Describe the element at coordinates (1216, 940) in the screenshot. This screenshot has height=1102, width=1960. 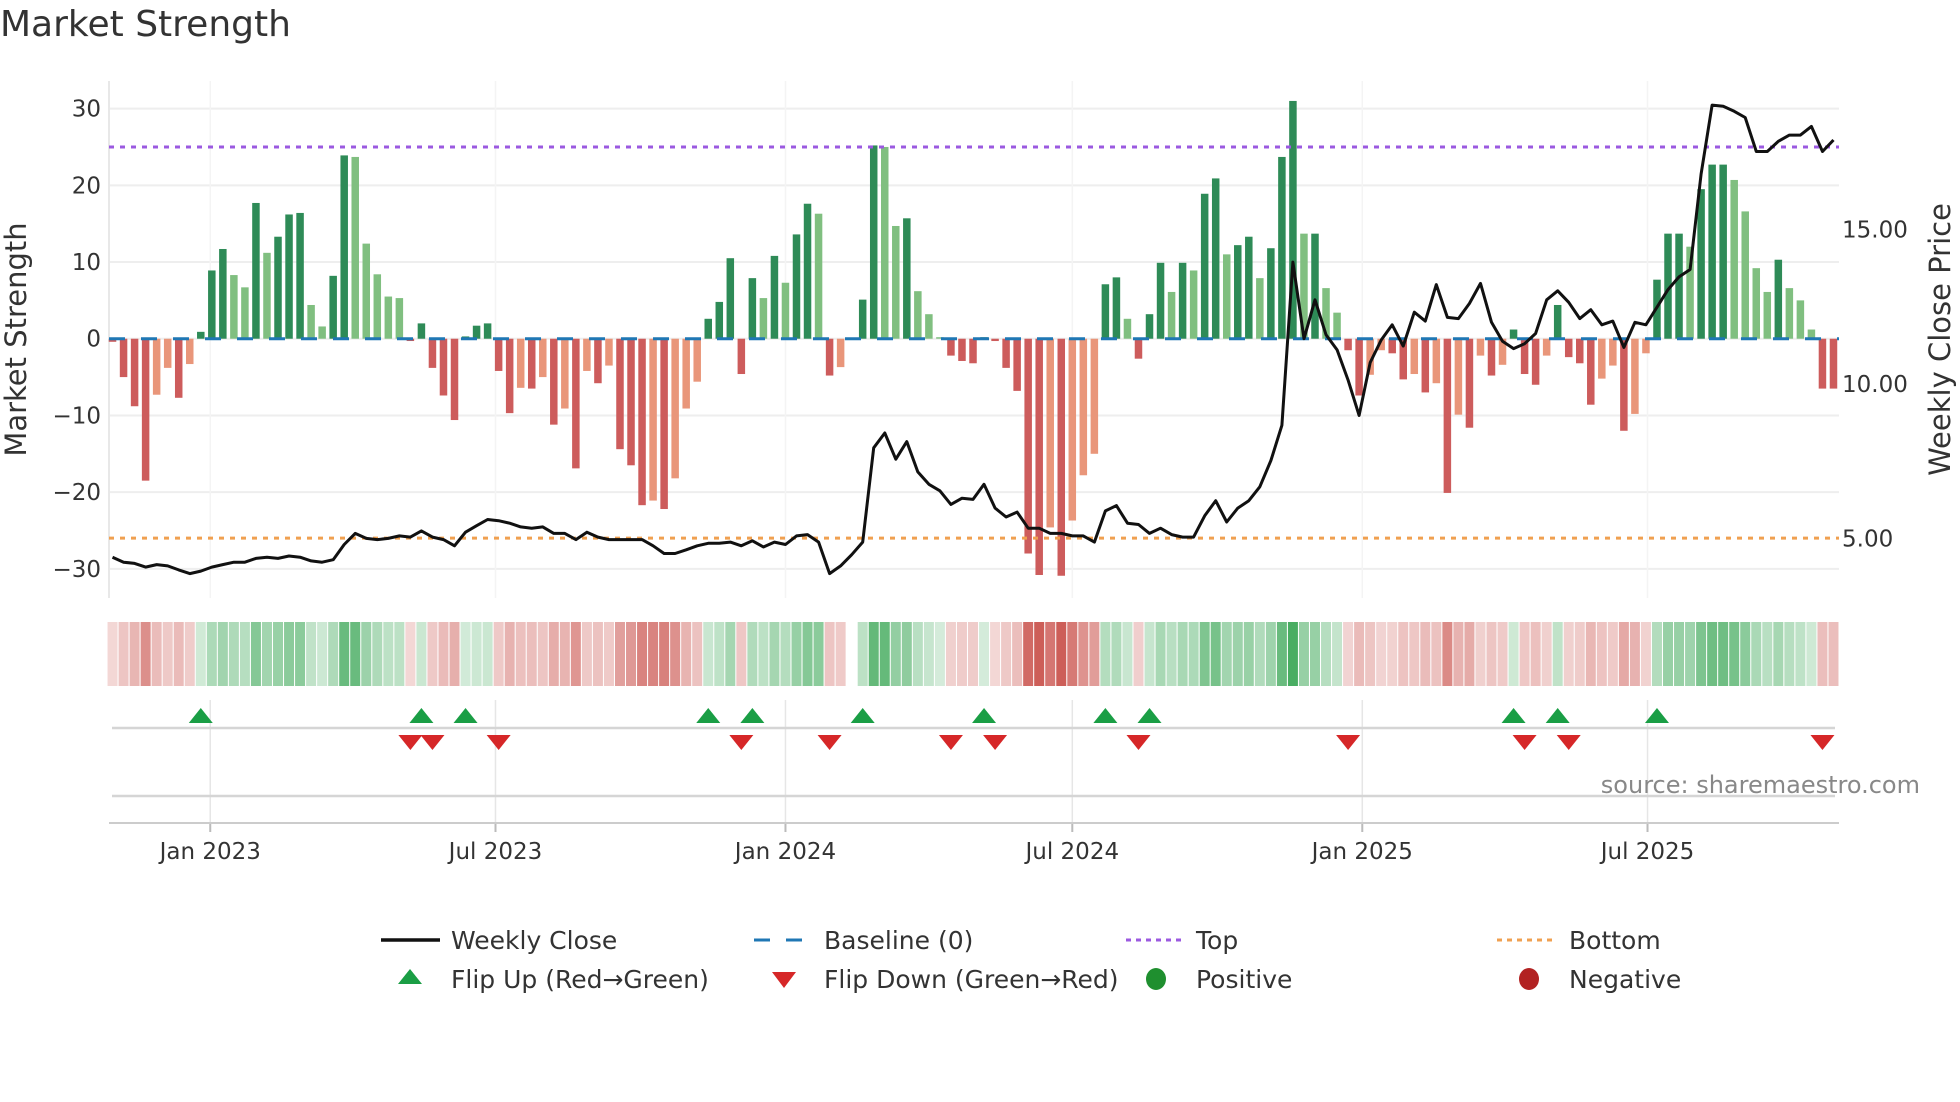
I see `legend-top: Top` at that location.